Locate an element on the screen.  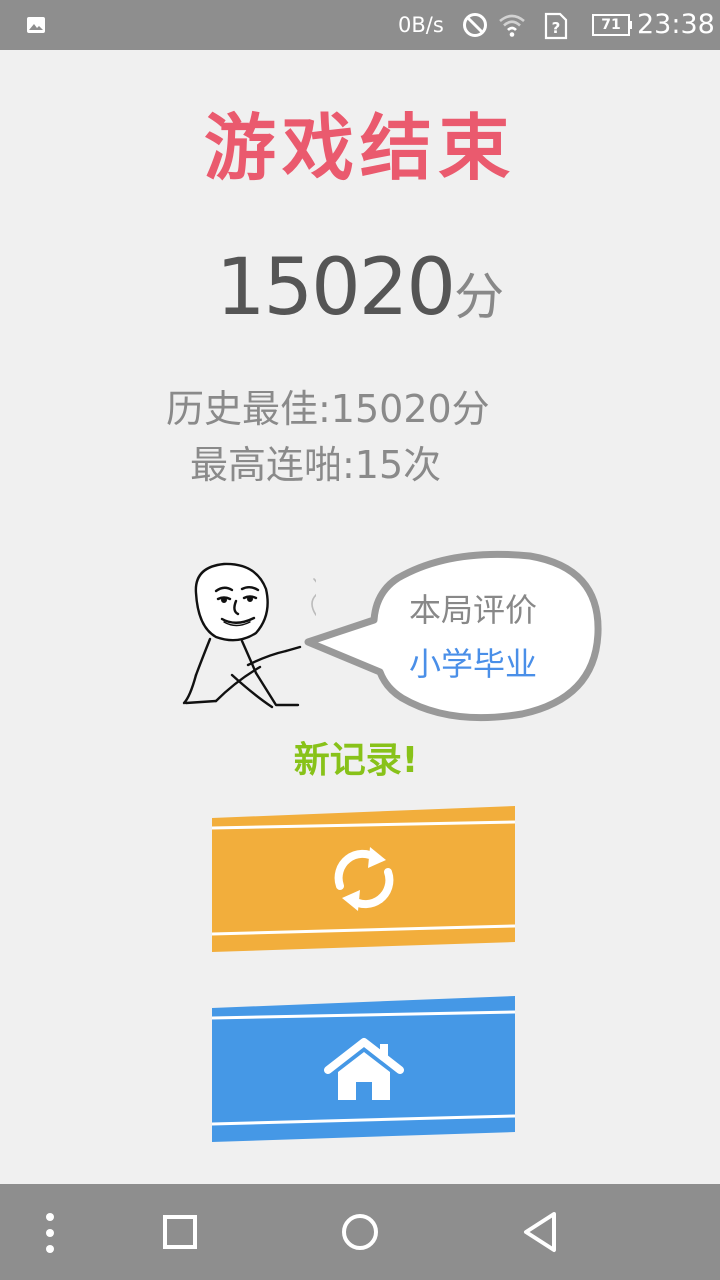
score-display: 15020分 is located at coordinates (360, 298).